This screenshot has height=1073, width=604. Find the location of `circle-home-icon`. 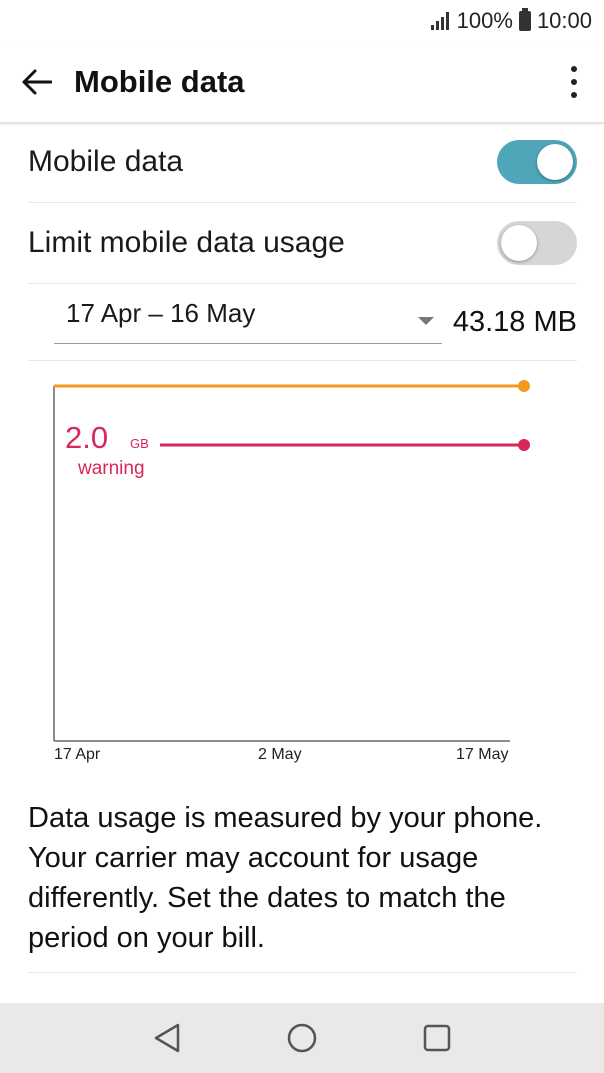

circle-home-icon is located at coordinates (302, 1038).